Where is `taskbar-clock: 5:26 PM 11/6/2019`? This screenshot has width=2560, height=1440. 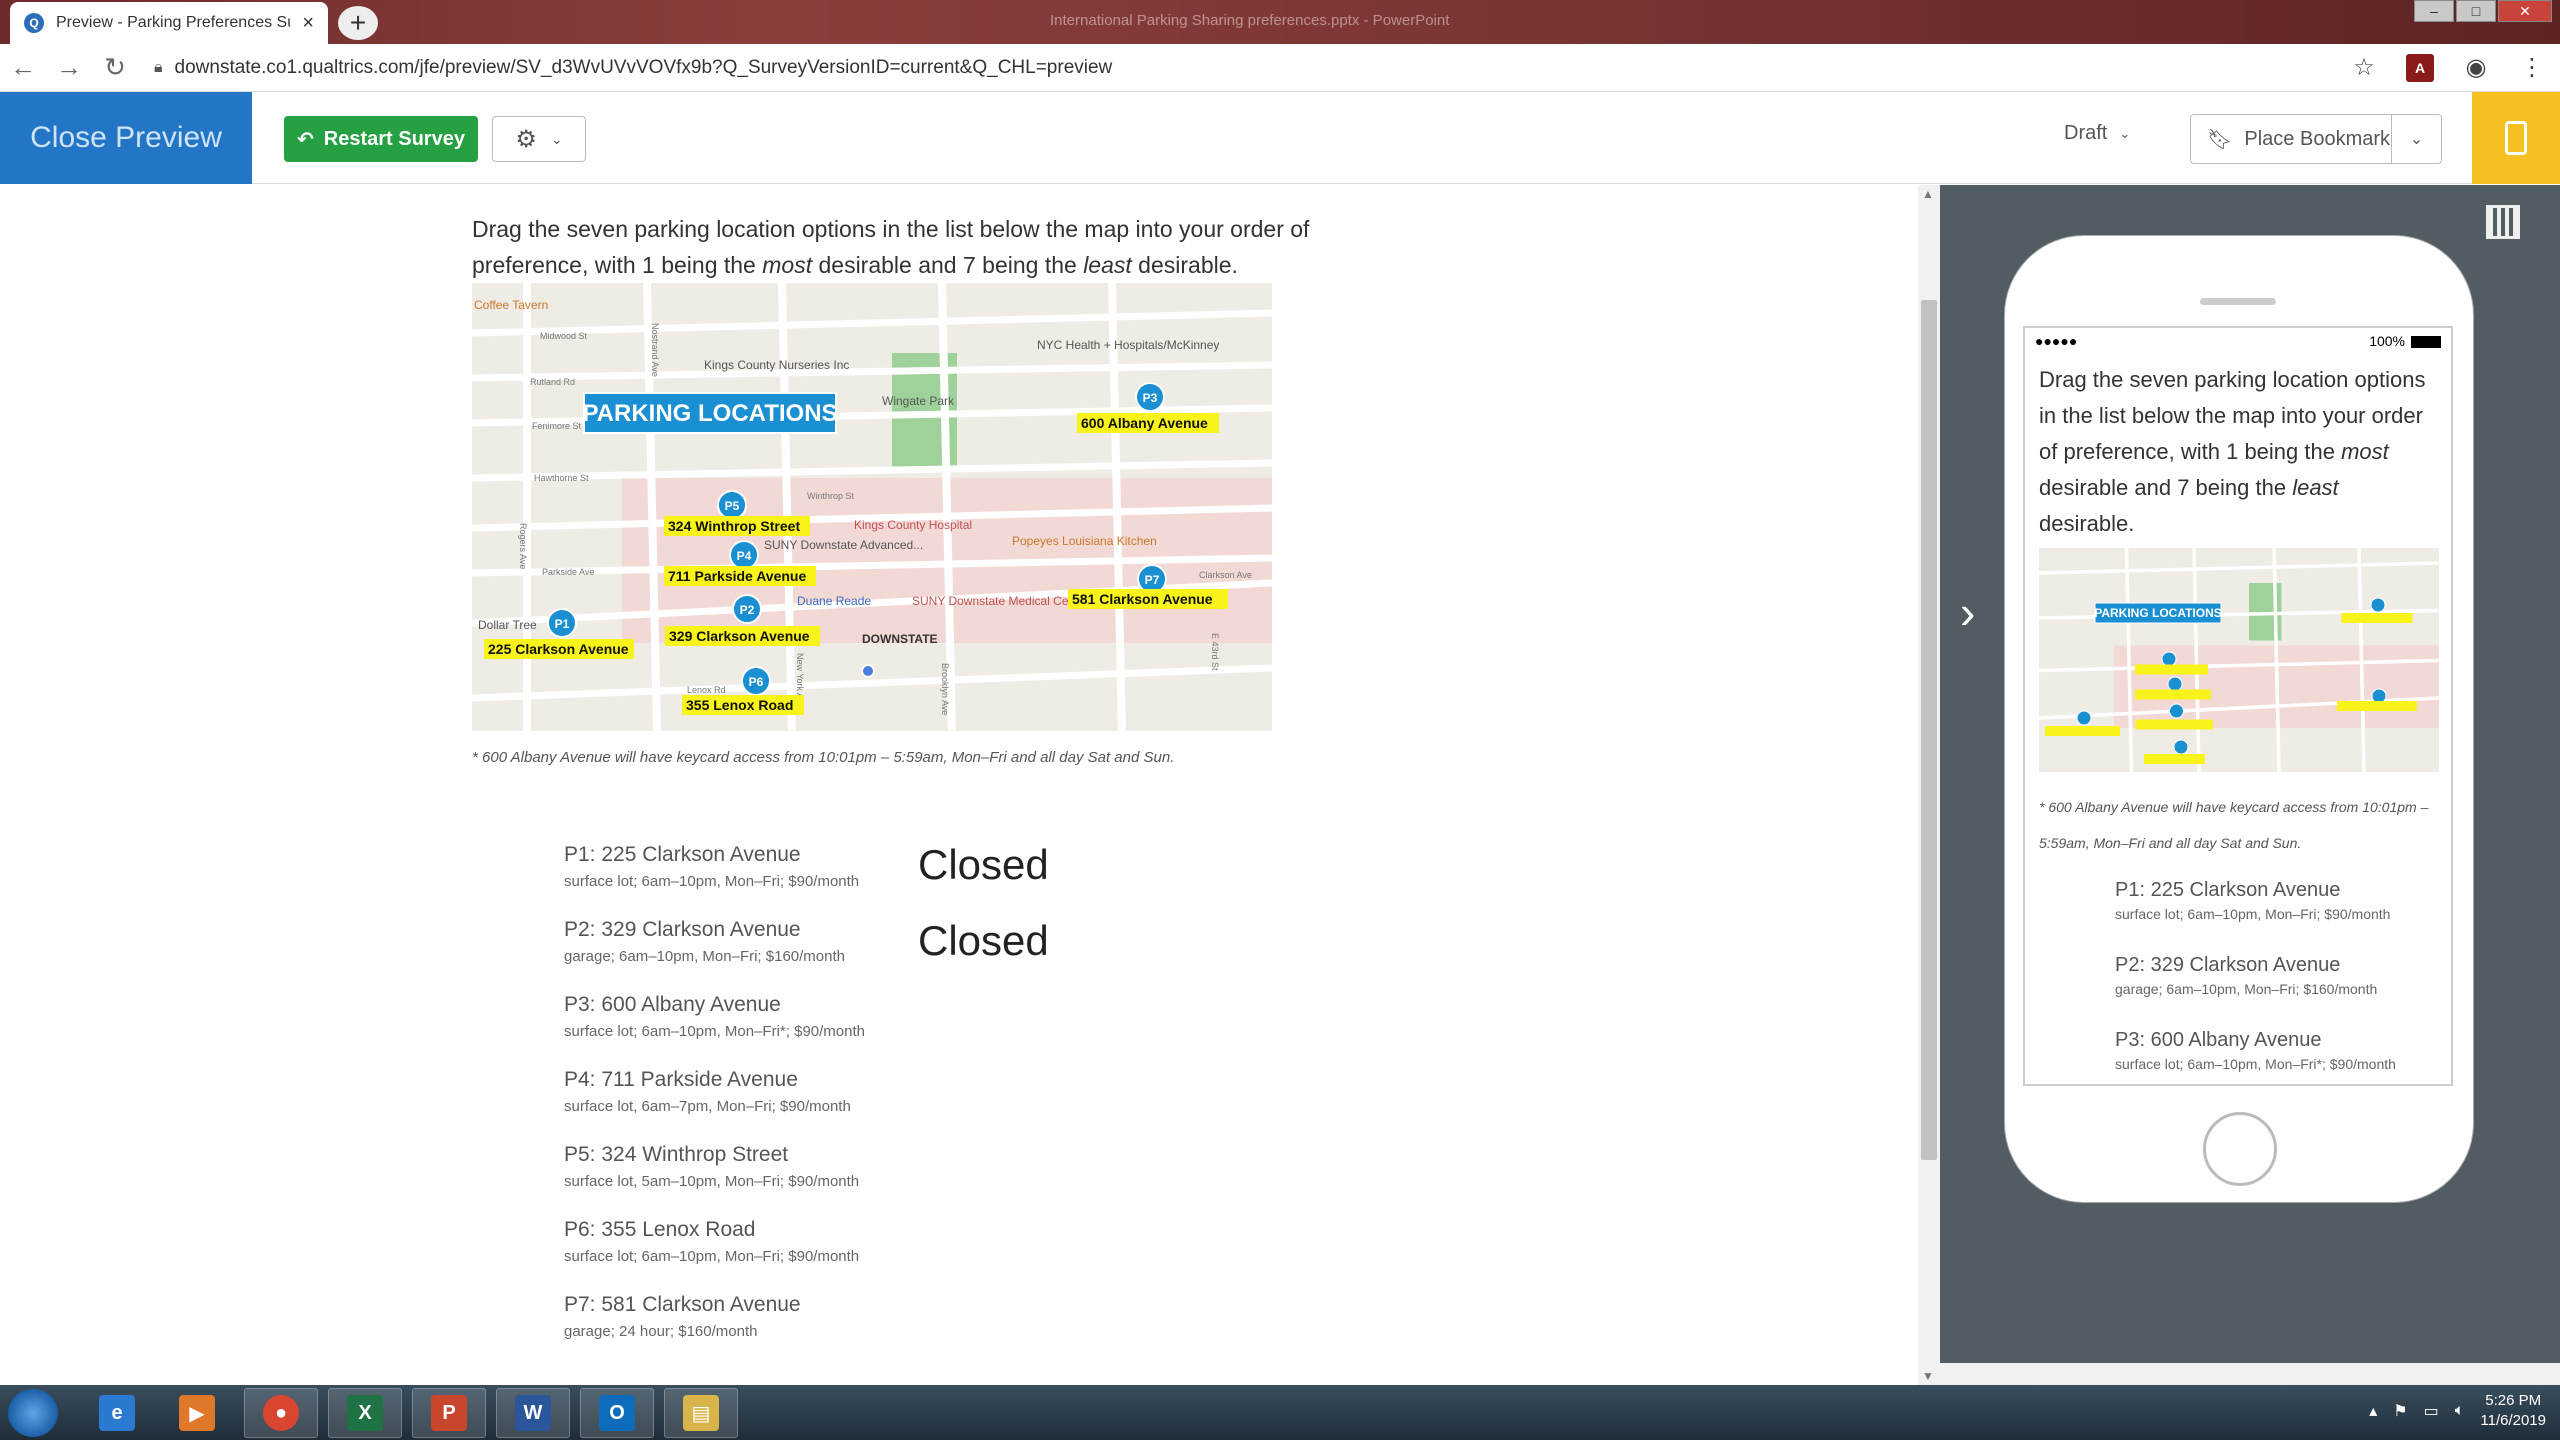 taskbar-clock: 5:26 PM 11/6/2019 is located at coordinates (2513, 1411).